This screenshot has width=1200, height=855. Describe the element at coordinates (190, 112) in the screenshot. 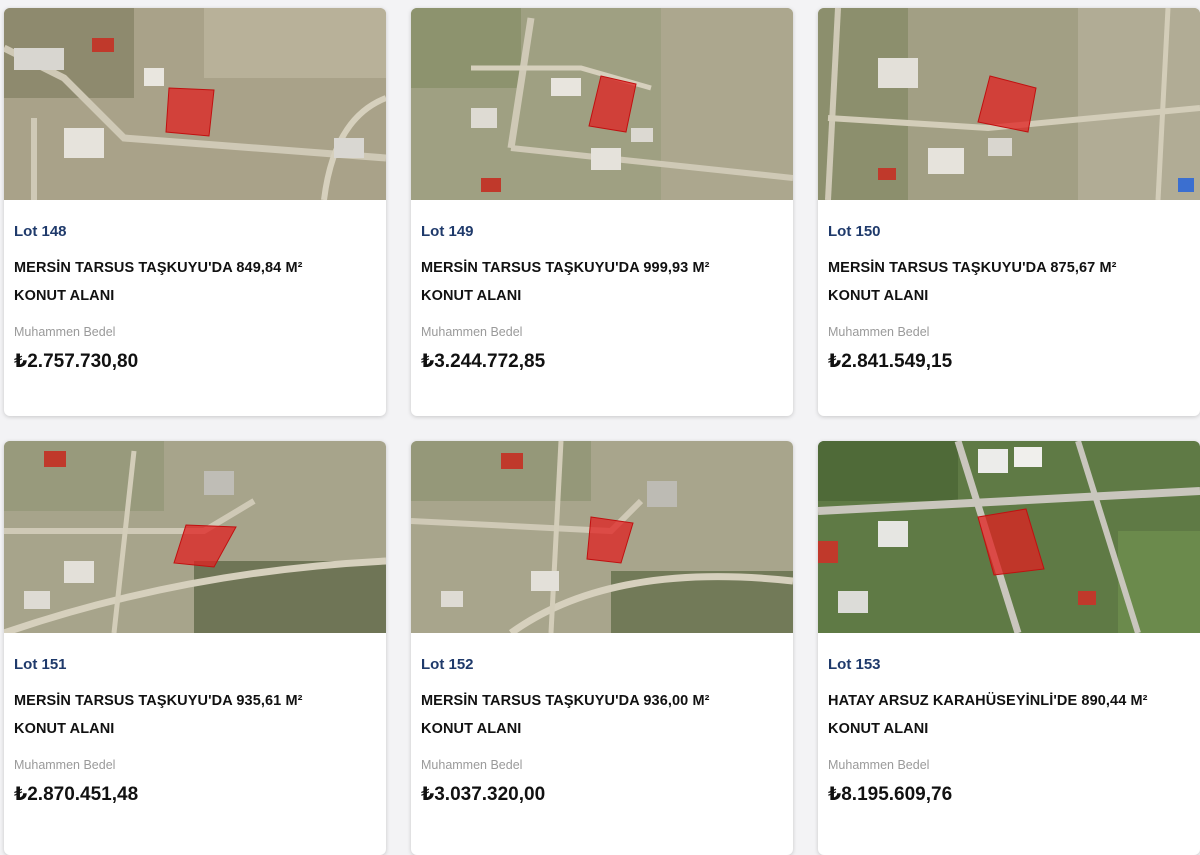

I see `parcel-highlight` at that location.